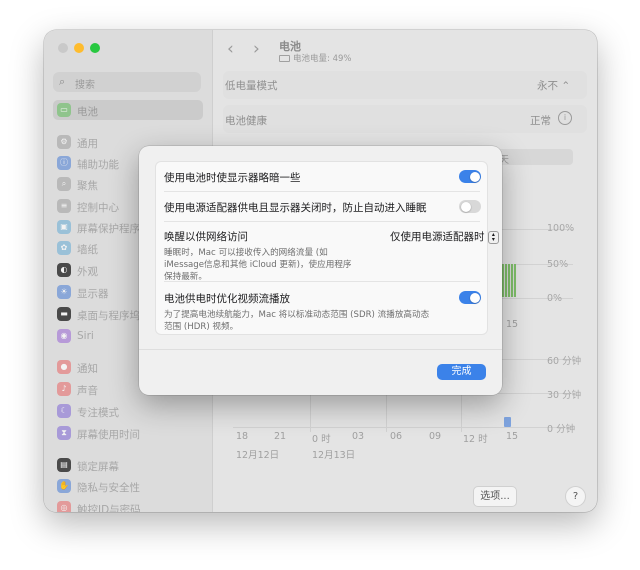  Describe the element at coordinates (507, 422) in the screenshot. I see `screen-usage-bar` at that location.